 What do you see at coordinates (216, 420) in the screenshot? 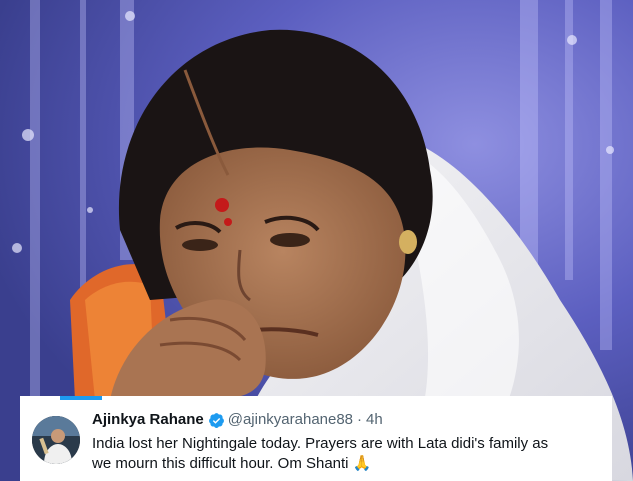
I see `verified-badge-icon` at bounding box center [216, 420].